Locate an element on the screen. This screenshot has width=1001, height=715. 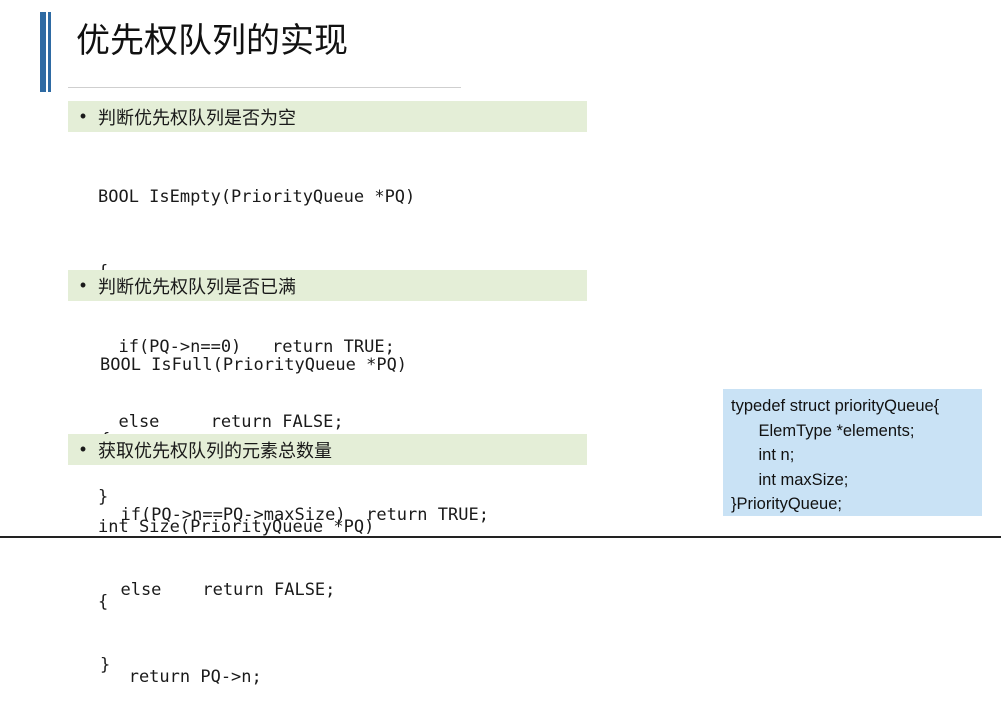
accent-bar-thin is located at coordinates (49, 52).